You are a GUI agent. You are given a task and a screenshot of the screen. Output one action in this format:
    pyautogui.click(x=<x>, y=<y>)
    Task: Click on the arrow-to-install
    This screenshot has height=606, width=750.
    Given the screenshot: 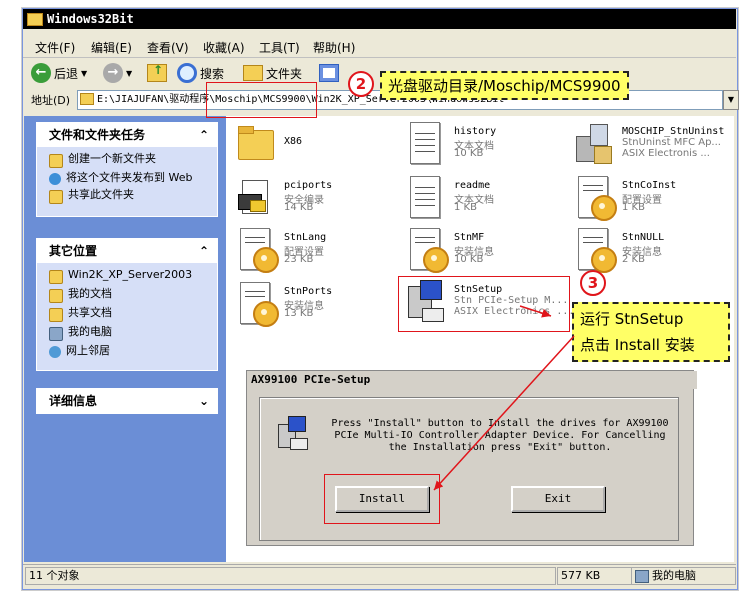 What is the action you would take?
    pyautogui.click(x=504, y=413)
    